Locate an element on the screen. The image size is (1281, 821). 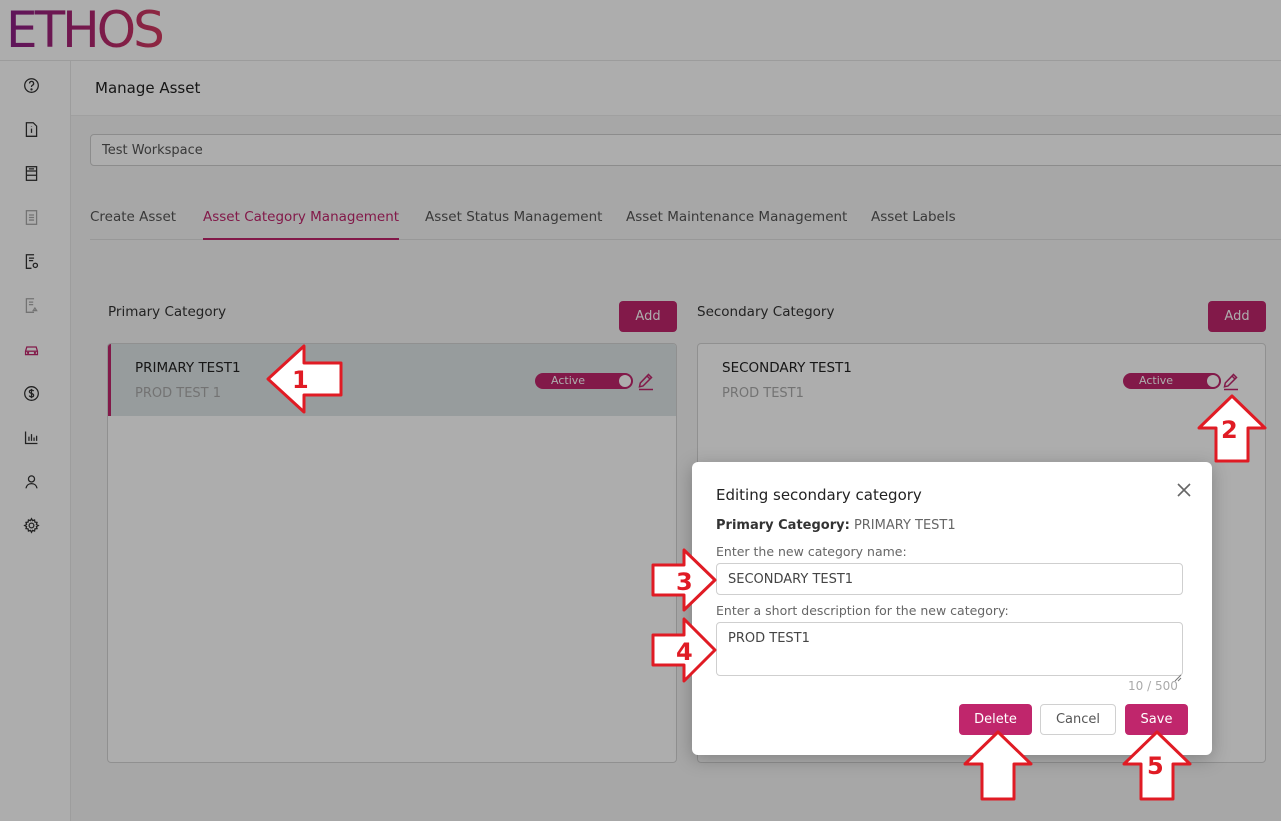
character-counter: 10 / 500 is located at coordinates (1153, 686).